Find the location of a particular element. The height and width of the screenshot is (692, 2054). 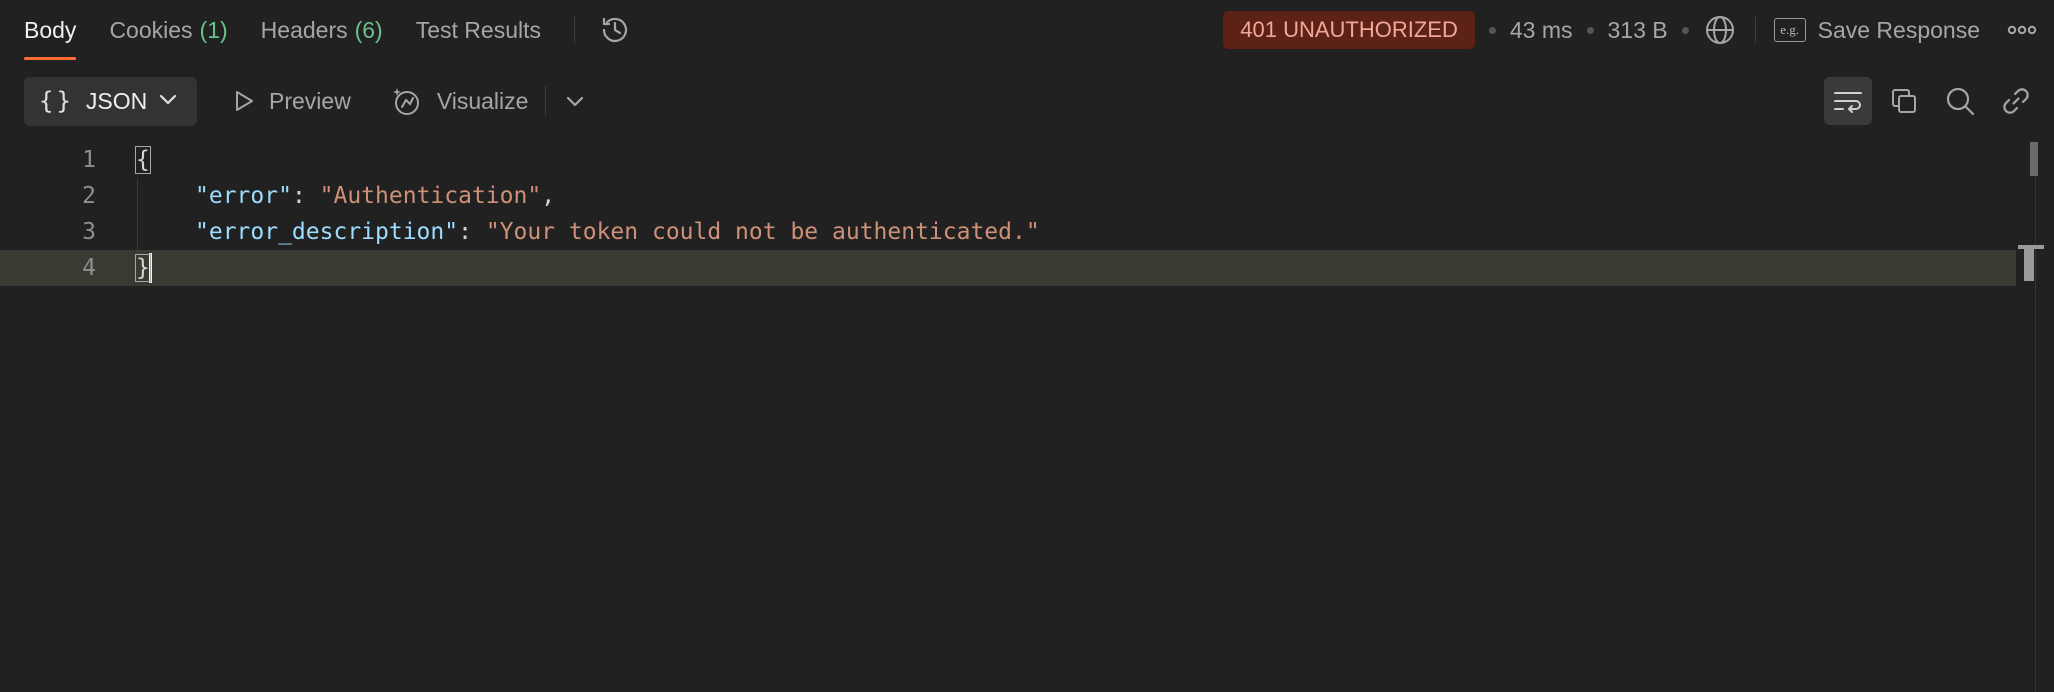

code-text: { is located at coordinates (143, 160).